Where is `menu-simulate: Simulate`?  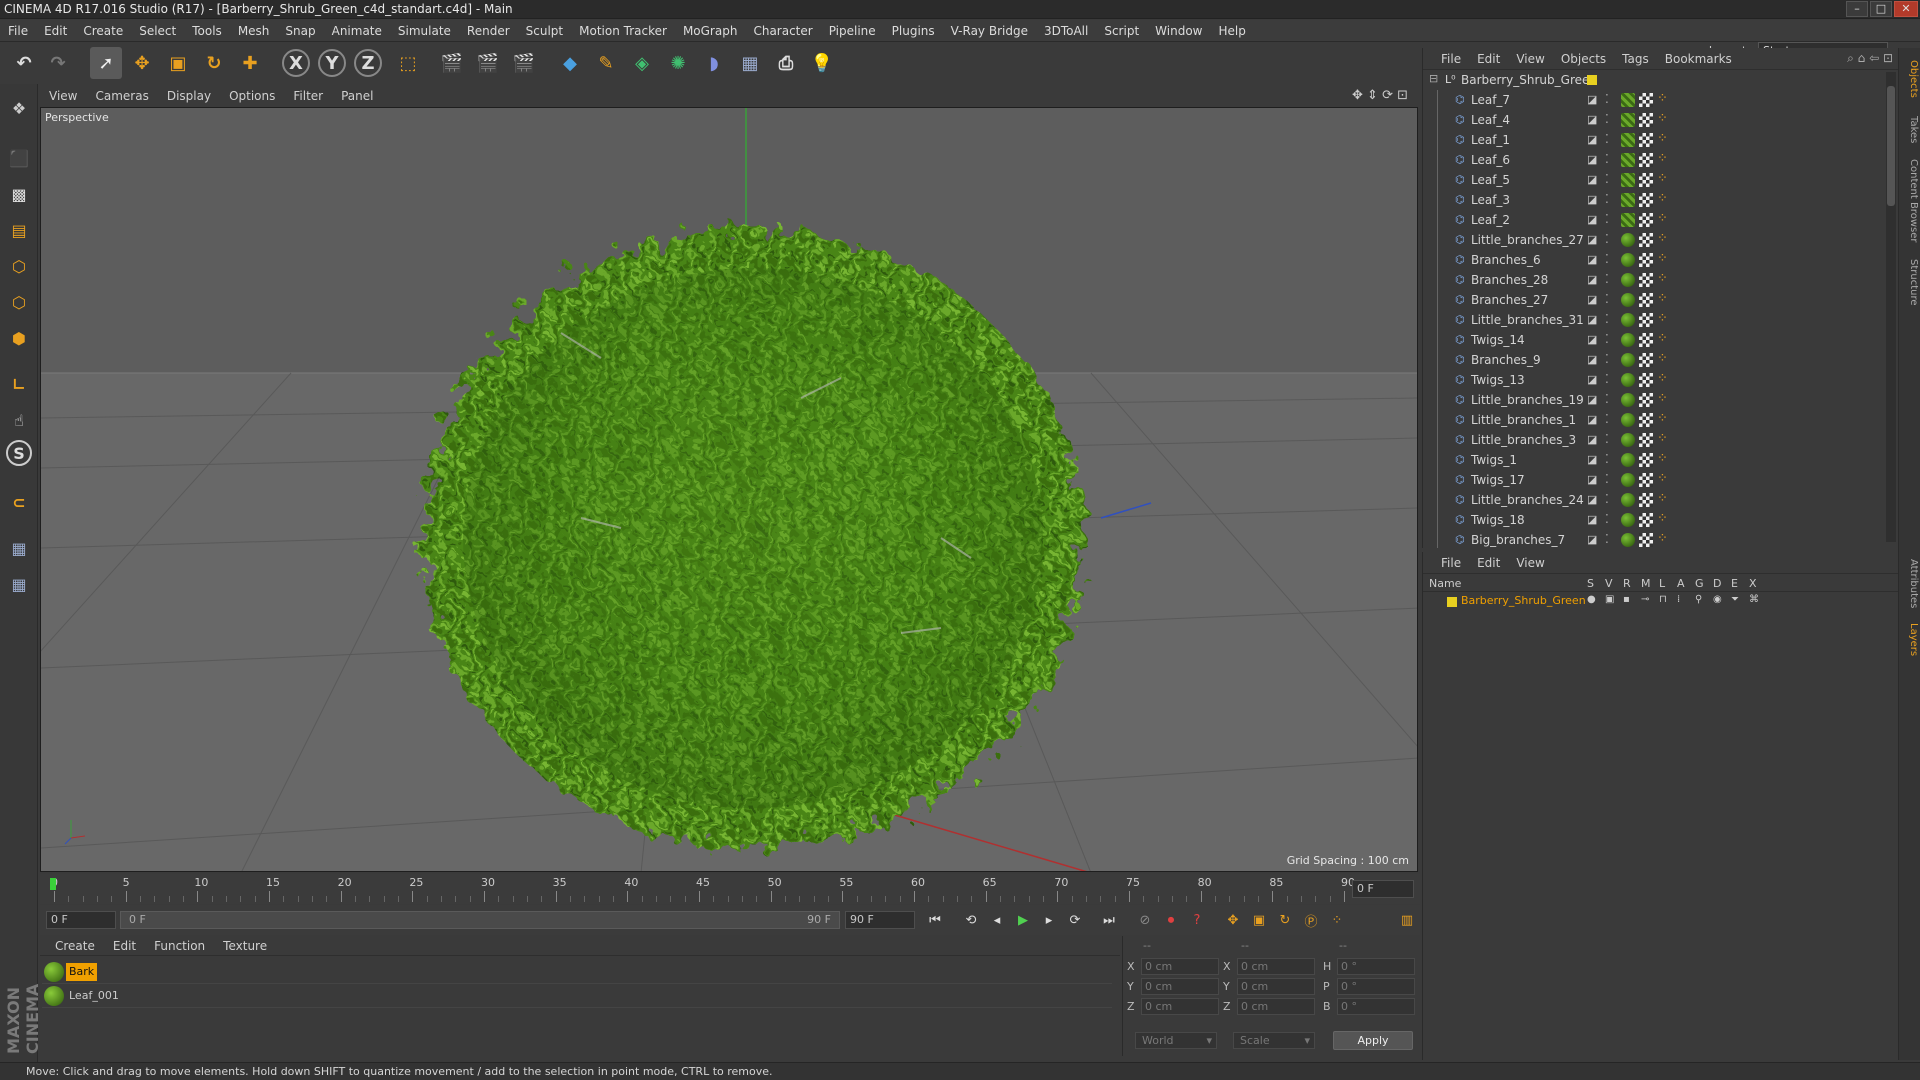
menu-simulate: Simulate is located at coordinates (424, 31).